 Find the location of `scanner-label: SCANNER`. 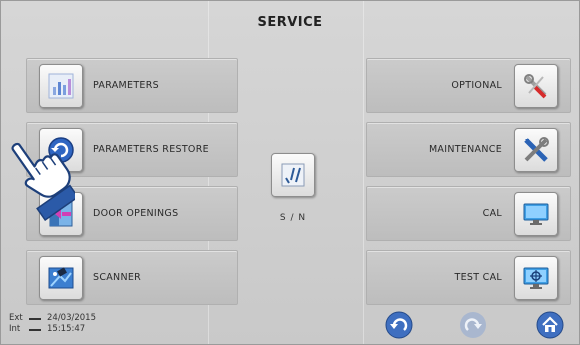

scanner-label: SCANNER is located at coordinates (117, 277).